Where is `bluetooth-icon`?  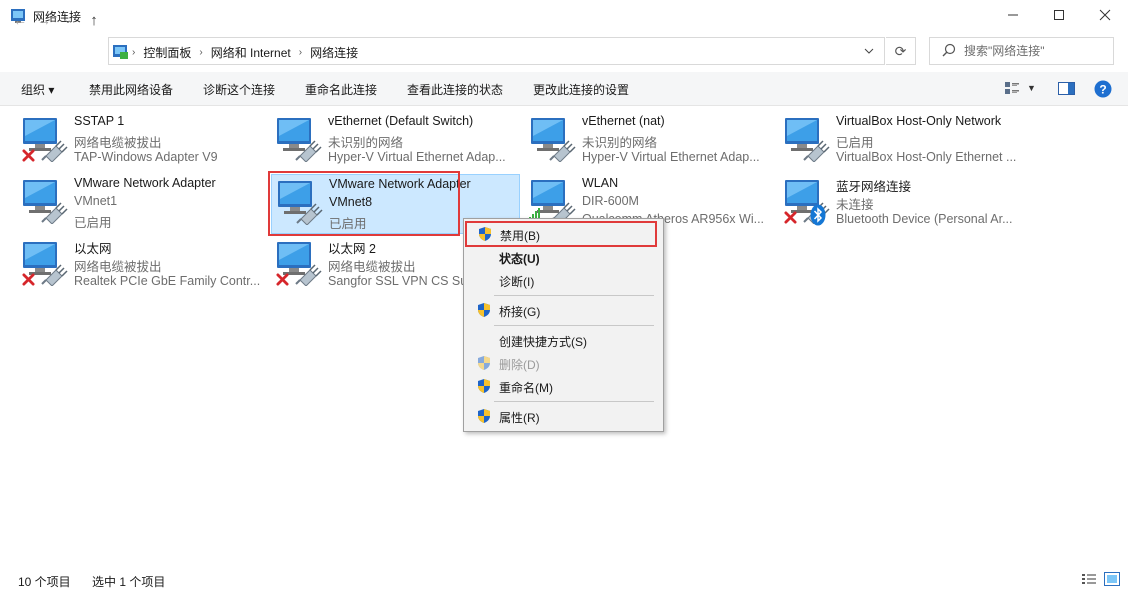 bluetooth-icon is located at coordinates (818, 215).